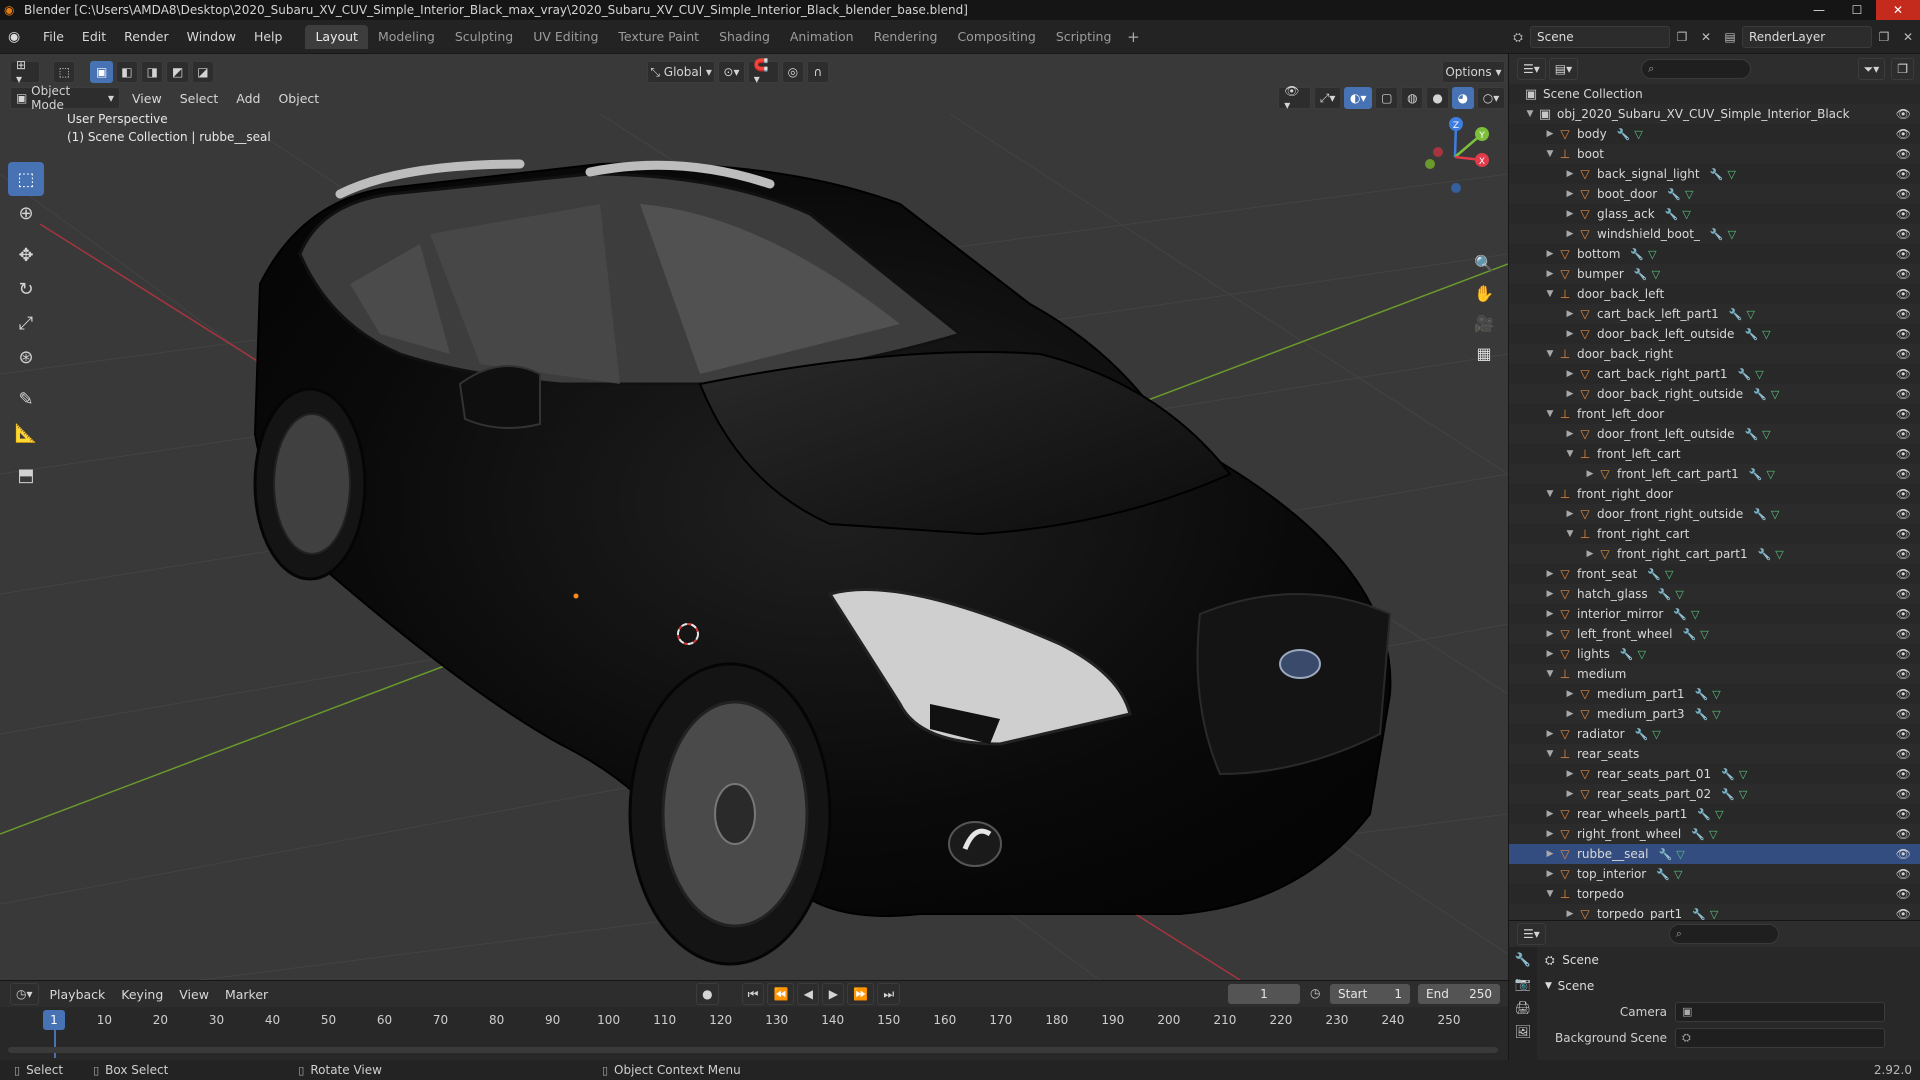 The width and height of the screenshot is (1920, 1080). Describe the element at coordinates (996, 37) in the screenshot. I see `tab-compositing: Compositing` at that location.